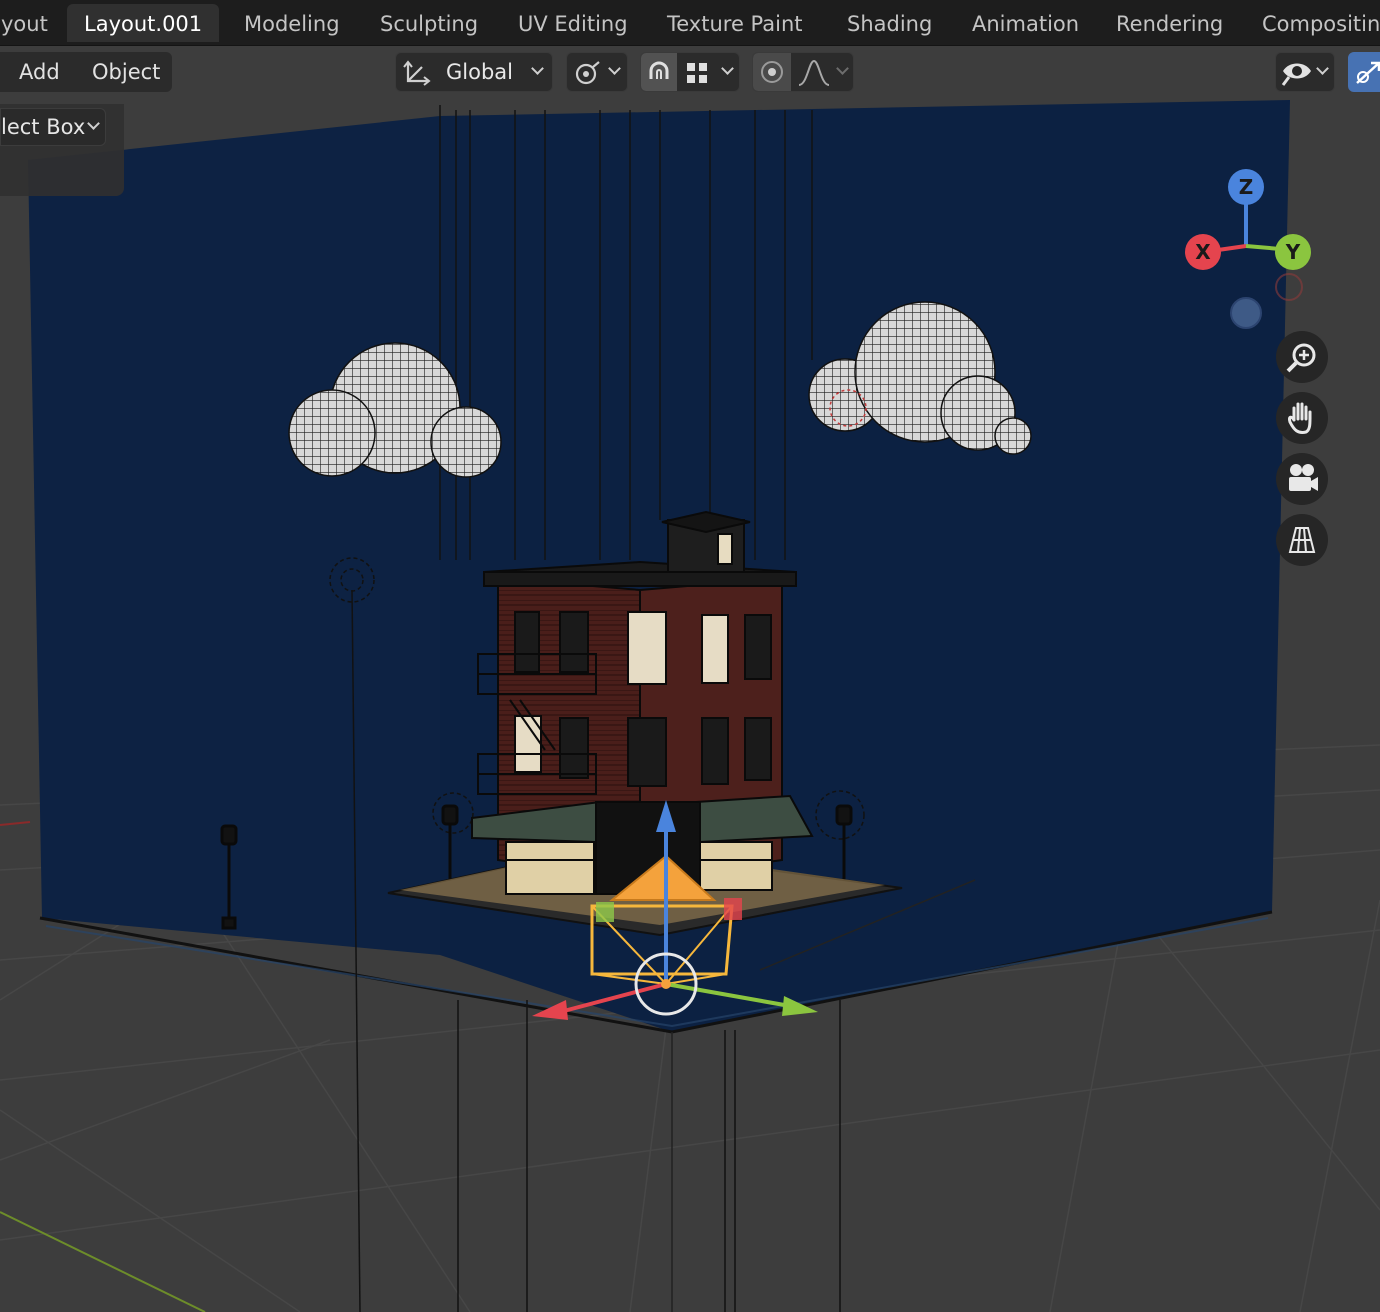  What do you see at coordinates (1025, 23) in the screenshot?
I see `tab-animation: Animation` at bounding box center [1025, 23].